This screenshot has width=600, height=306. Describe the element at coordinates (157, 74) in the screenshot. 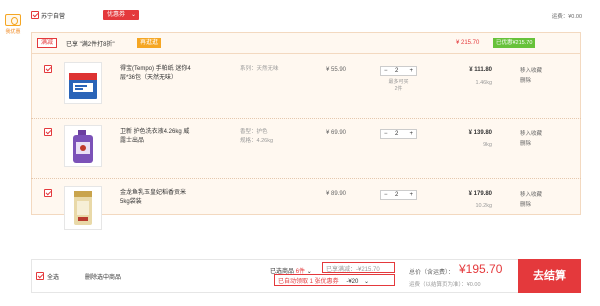

I see `product-name: 得宝(Tempo) 手帕纸 迷你4层*36包（天然无味）` at that location.